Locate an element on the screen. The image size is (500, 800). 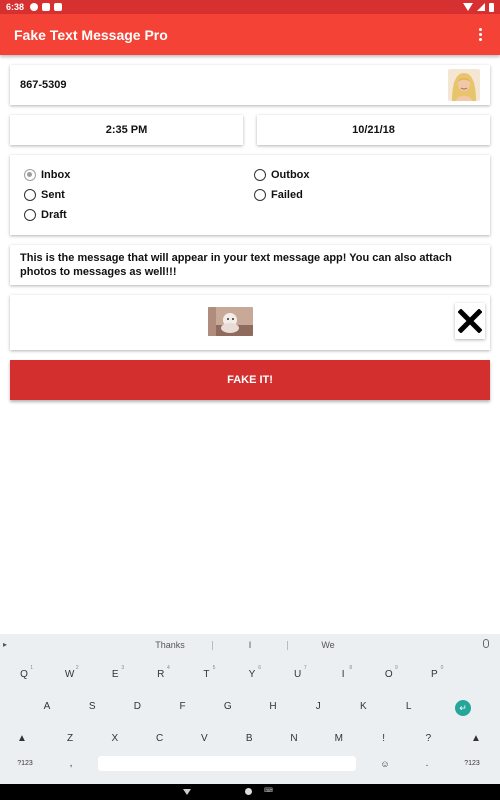
key-label: S is located at coordinates (92, 706).